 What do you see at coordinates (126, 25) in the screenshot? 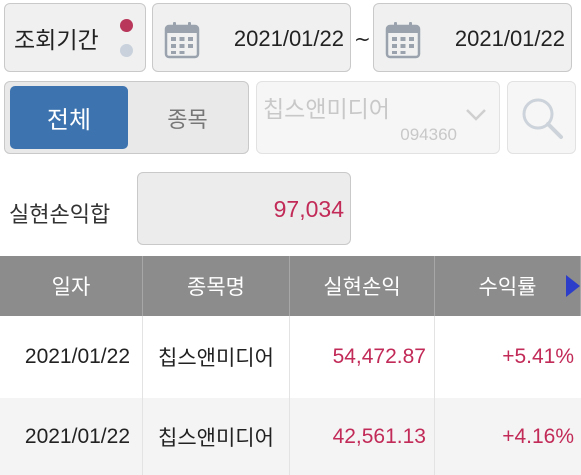
I see `period-dot-active` at bounding box center [126, 25].